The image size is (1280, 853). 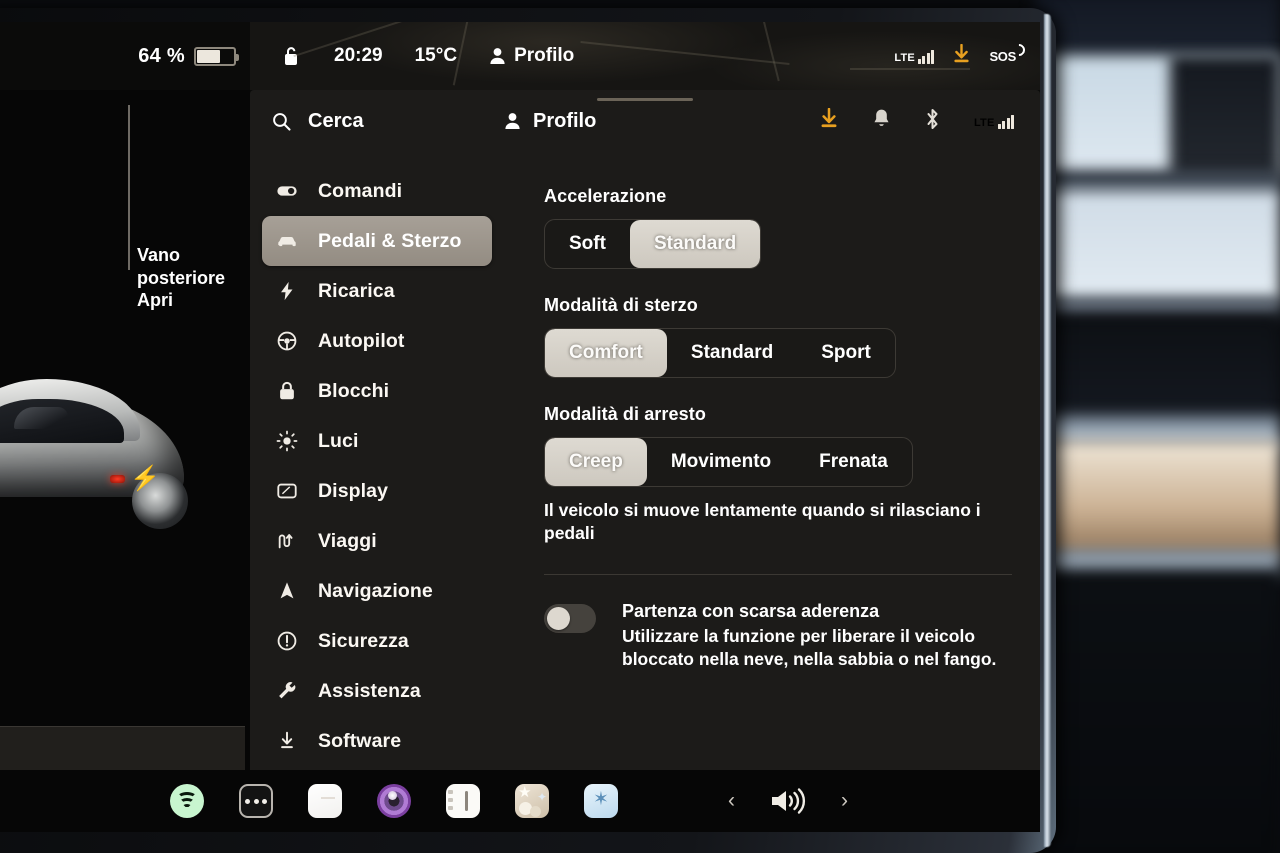 What do you see at coordinates (558, 618) in the screenshot?
I see `toggle-knob` at bounding box center [558, 618].